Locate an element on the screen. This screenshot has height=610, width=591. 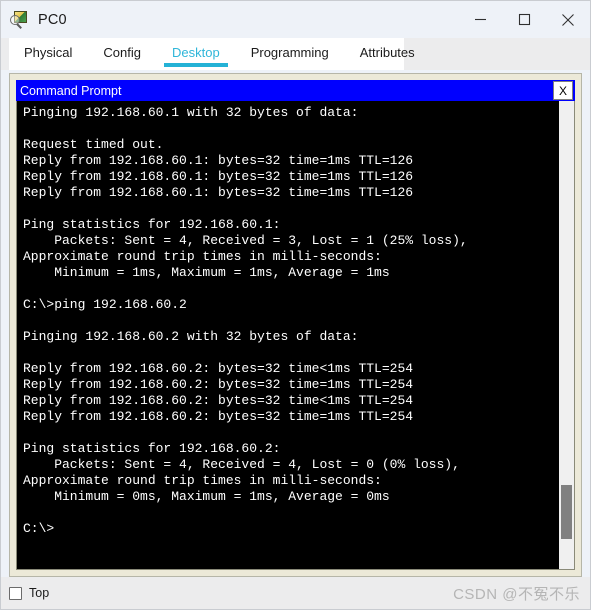
tab-programming: Programming is located at coordinates (290, 51).